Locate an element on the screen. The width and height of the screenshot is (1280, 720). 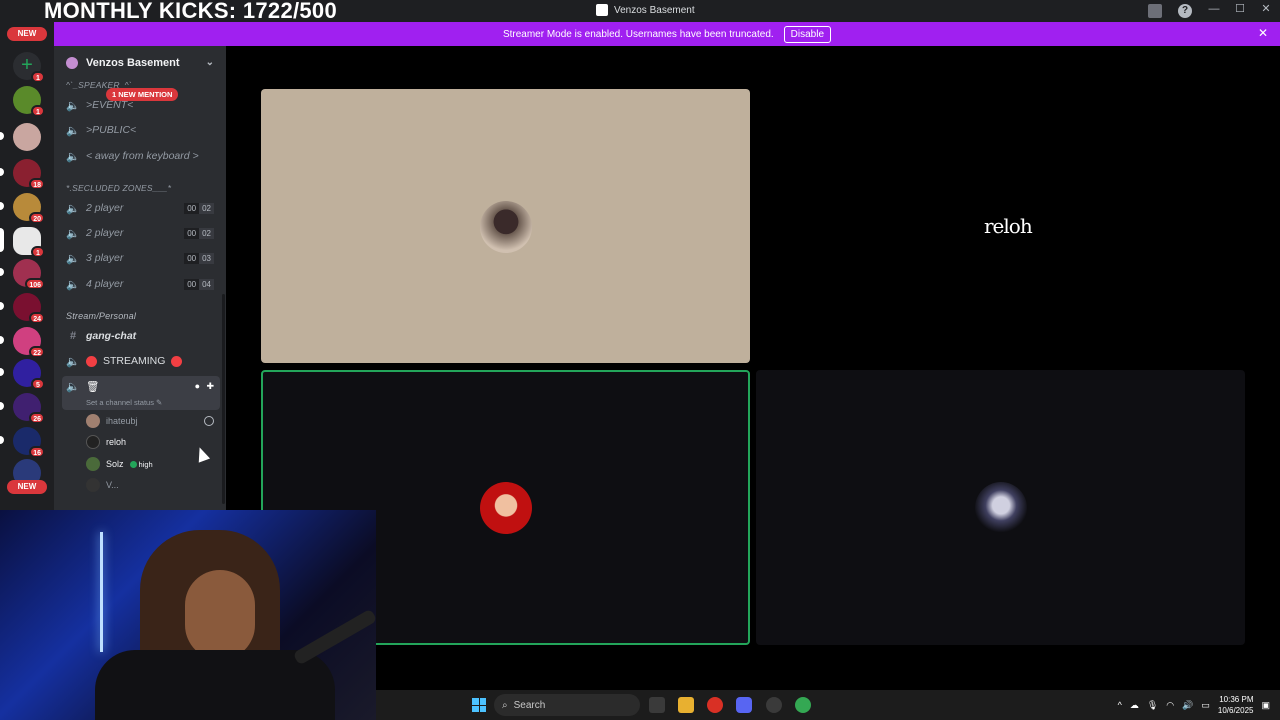
windows-start-icon is located at coordinates (479, 705).